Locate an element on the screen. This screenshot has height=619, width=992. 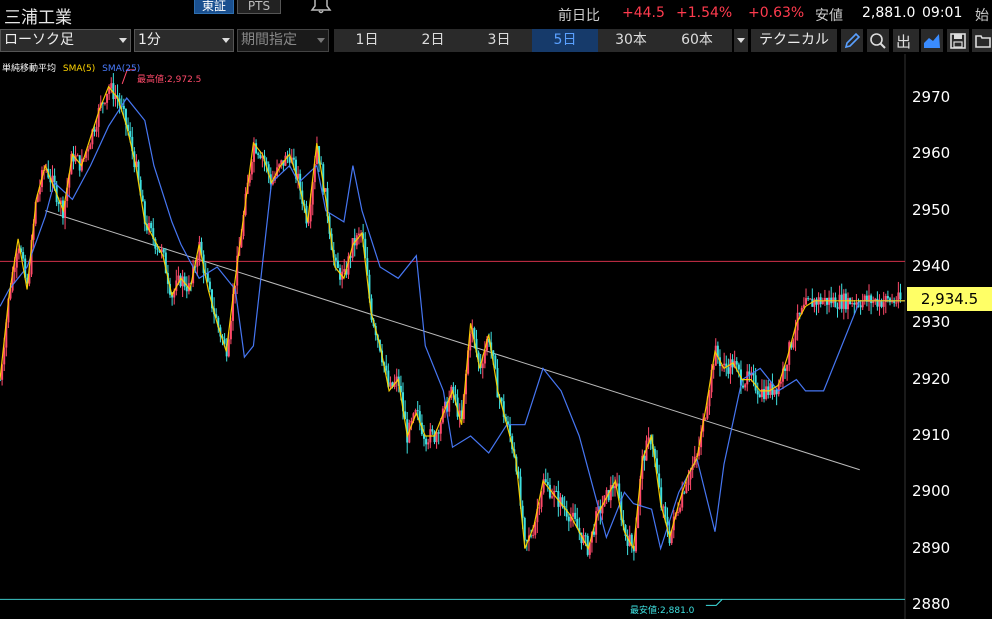
tab-market-pts: PTS is located at coordinates (259, 7).